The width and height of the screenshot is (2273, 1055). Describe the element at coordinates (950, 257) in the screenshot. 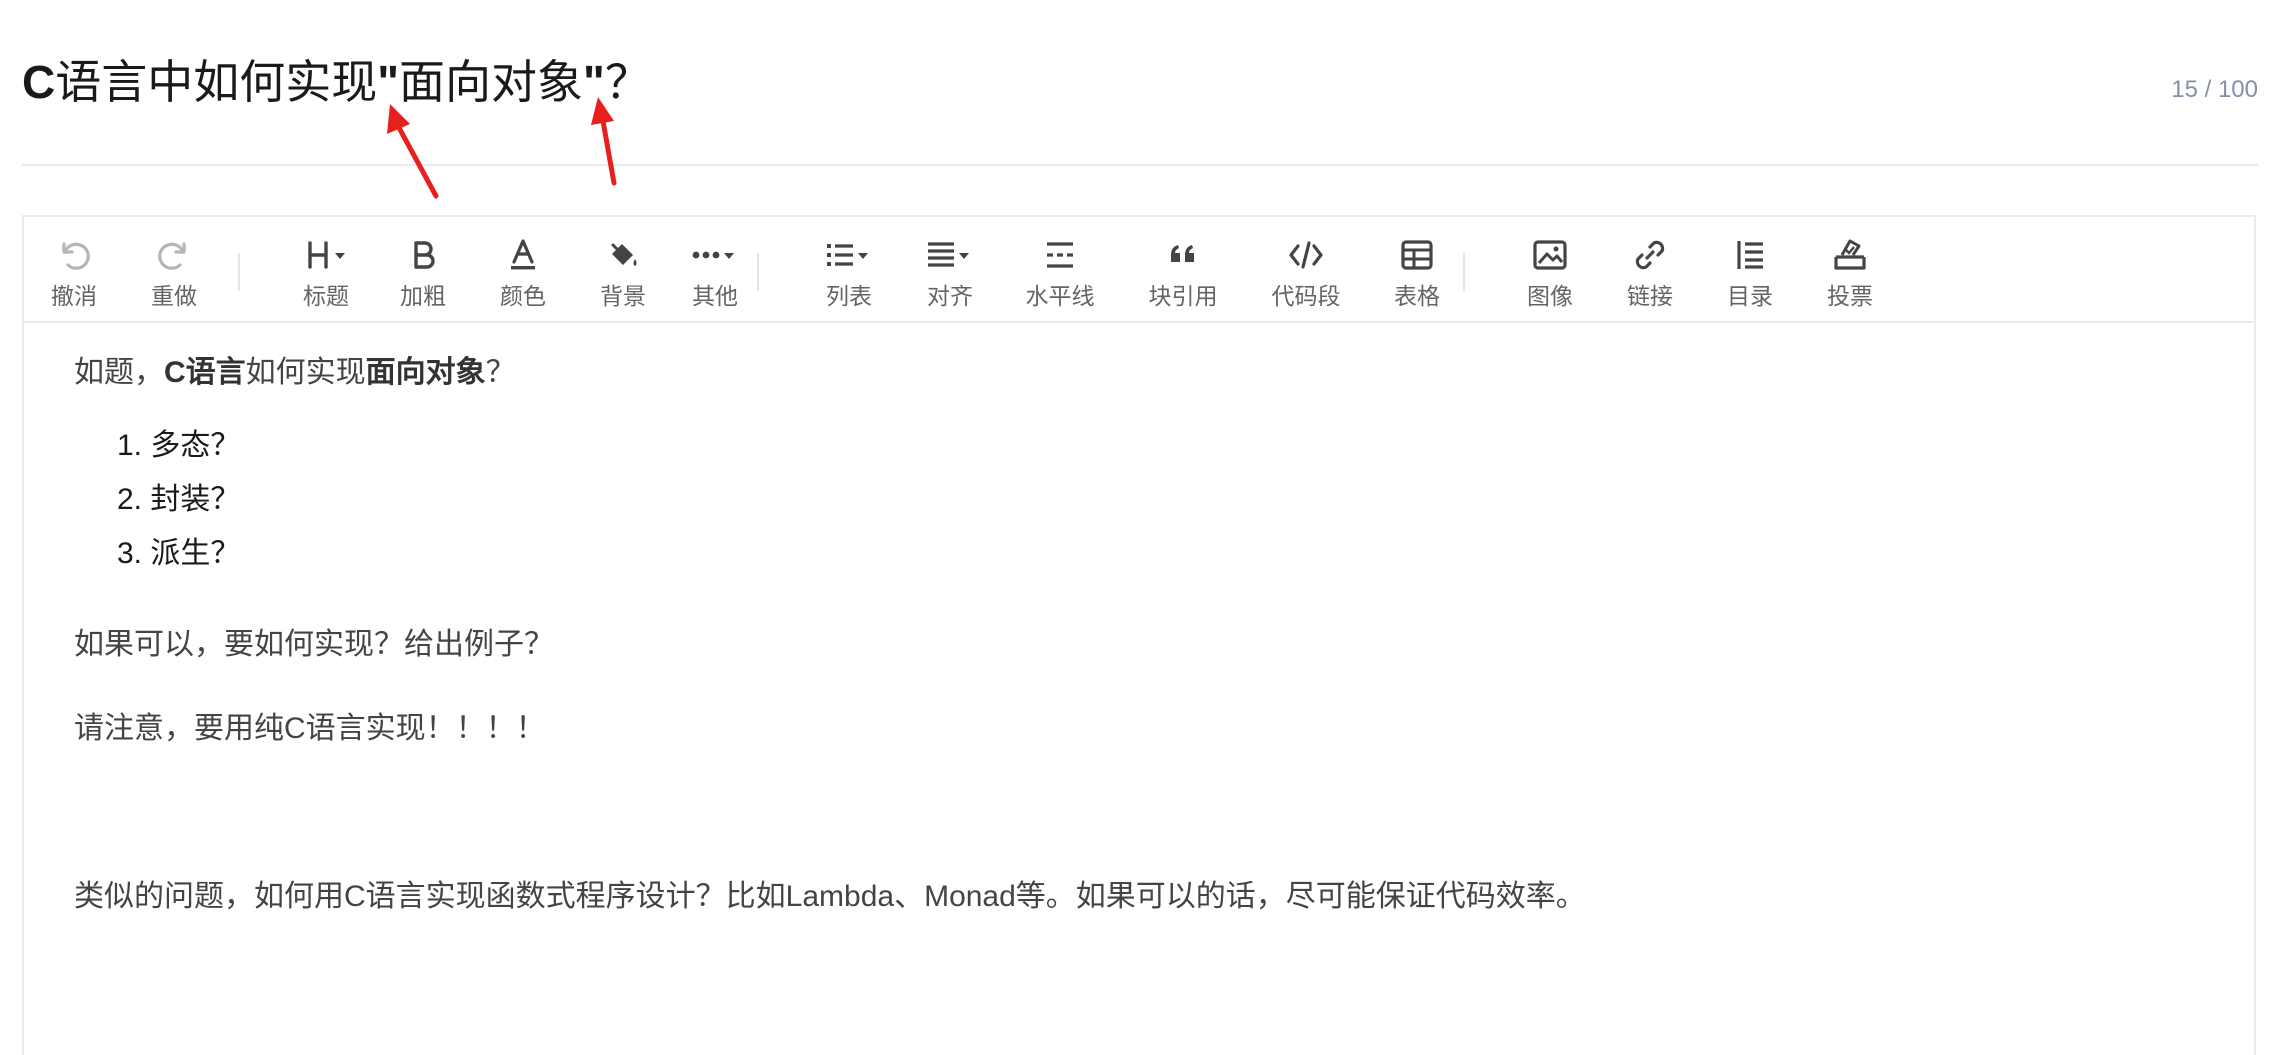

I see `align-icon` at that location.